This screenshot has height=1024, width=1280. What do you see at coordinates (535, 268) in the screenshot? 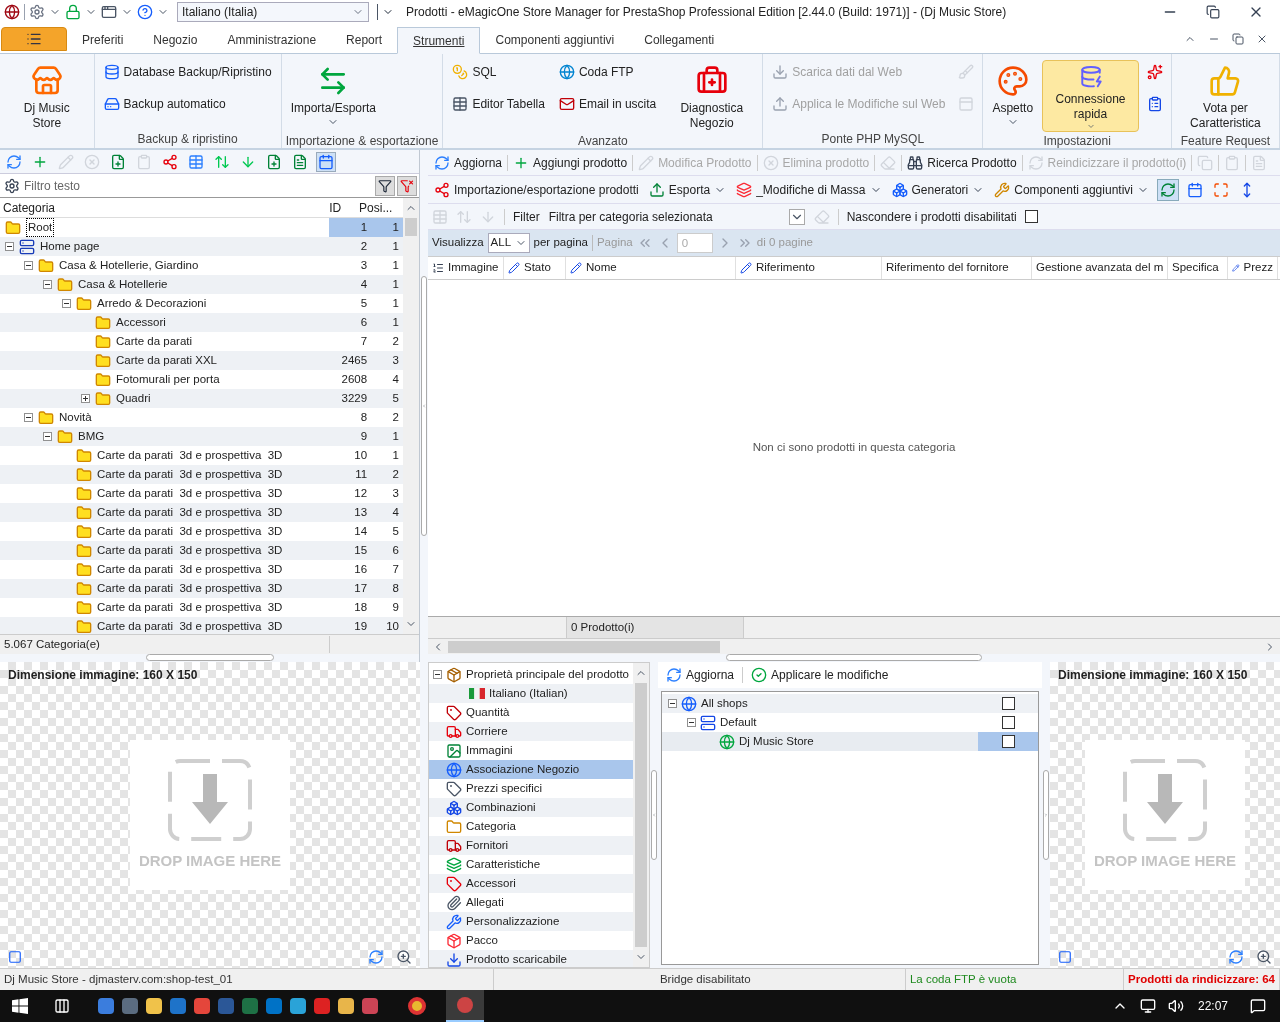
I see `column-header: Stato` at bounding box center [535, 268].